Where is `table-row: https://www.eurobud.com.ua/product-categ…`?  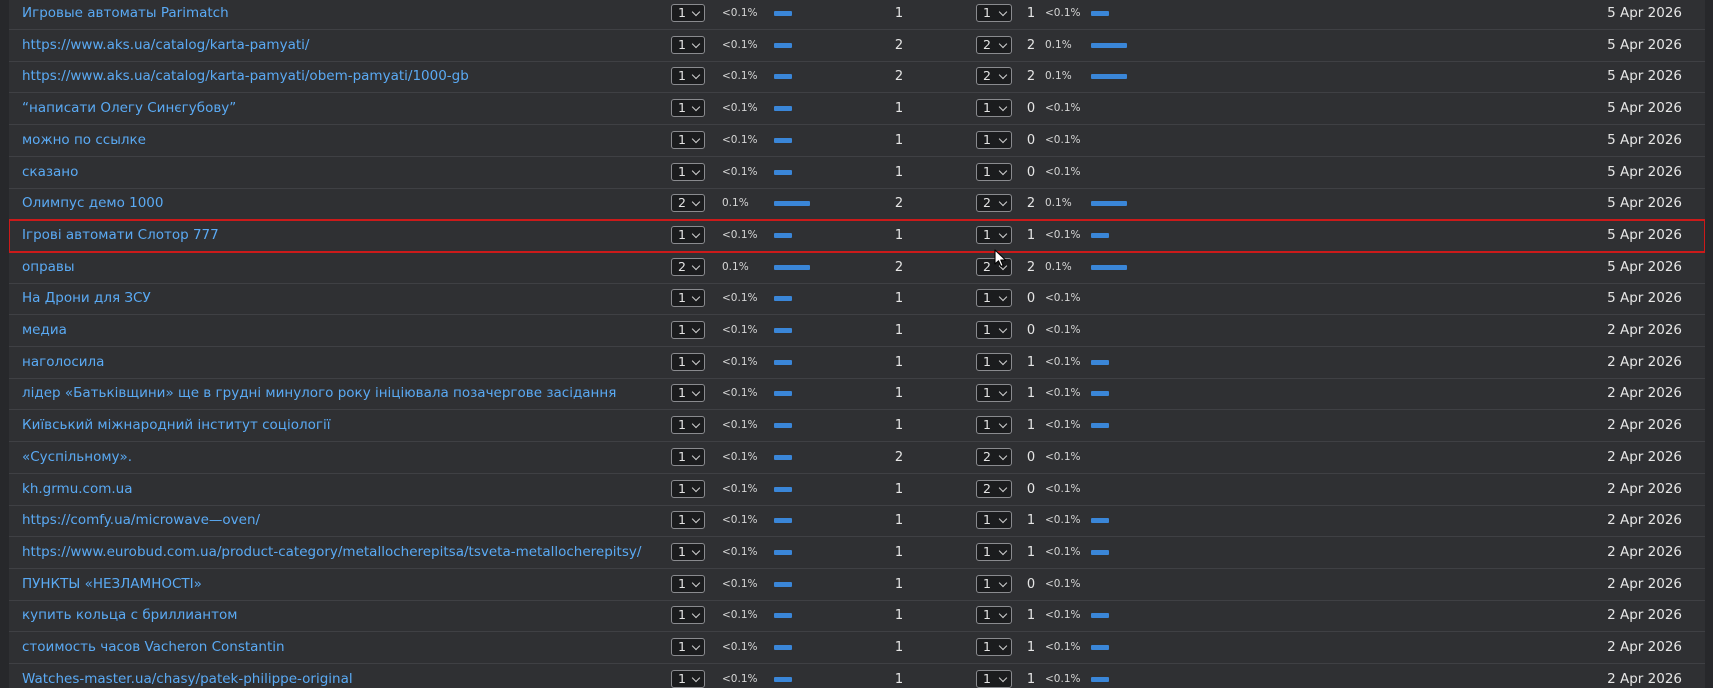
table-row: https://www.eurobud.com.ua/product-categ… is located at coordinates (857, 553).